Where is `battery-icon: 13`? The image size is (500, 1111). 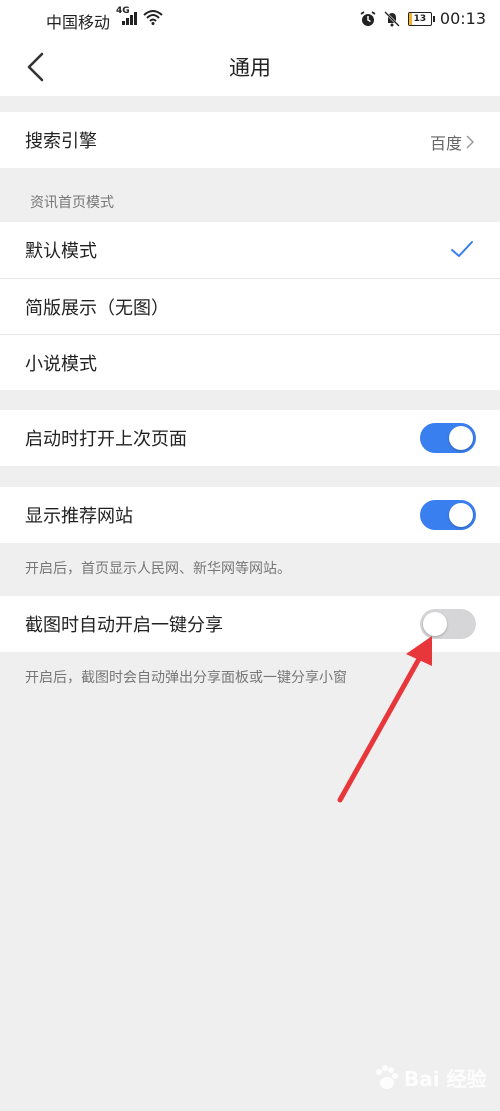 battery-icon: 13 is located at coordinates (421, 18).